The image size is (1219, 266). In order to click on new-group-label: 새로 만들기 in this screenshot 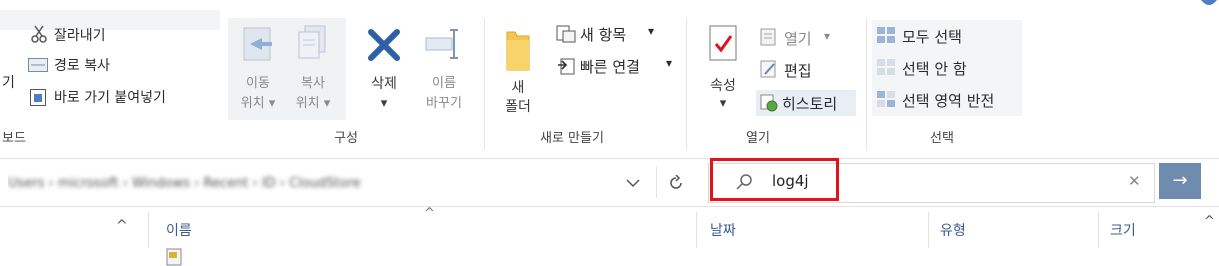, I will do `click(572, 138)`.